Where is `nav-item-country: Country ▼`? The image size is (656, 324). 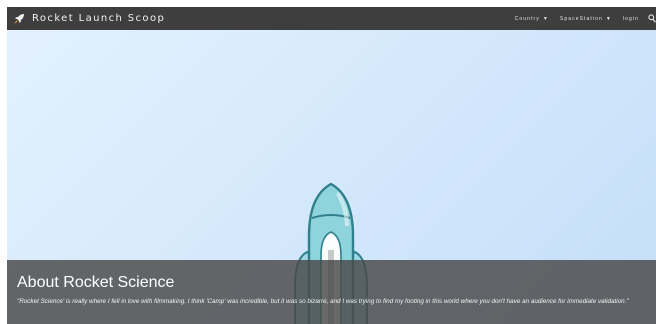 nav-item-country: Country ▼ is located at coordinates (532, 19).